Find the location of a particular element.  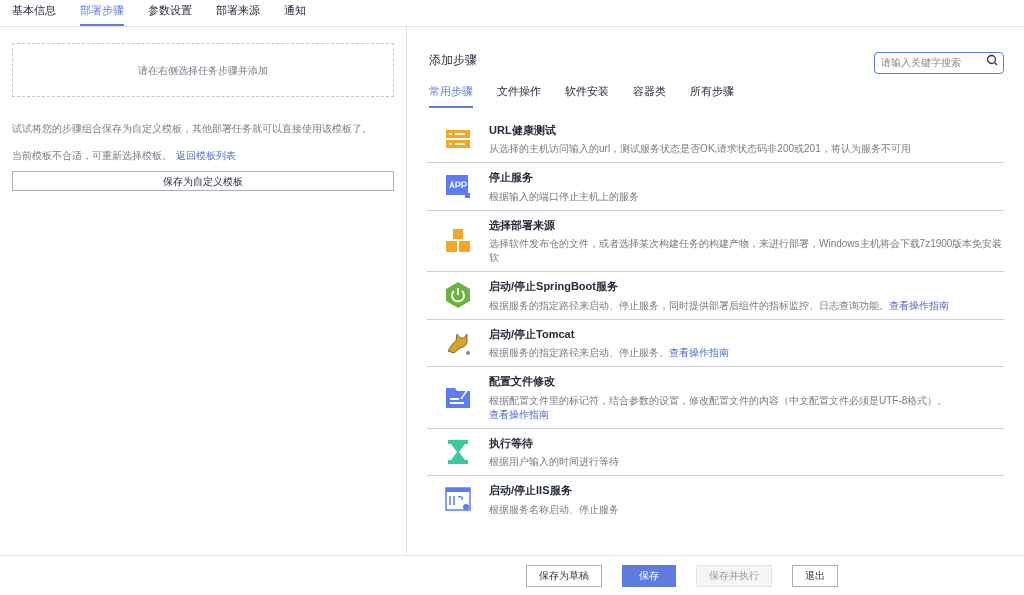

panel-title: 添加步骤 is located at coordinates (453, 60).